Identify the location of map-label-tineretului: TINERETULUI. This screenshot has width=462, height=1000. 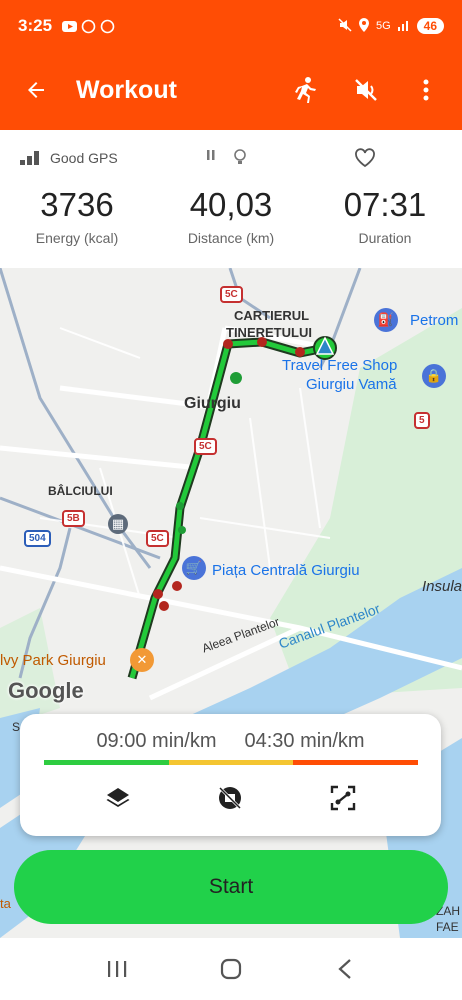
(269, 332).